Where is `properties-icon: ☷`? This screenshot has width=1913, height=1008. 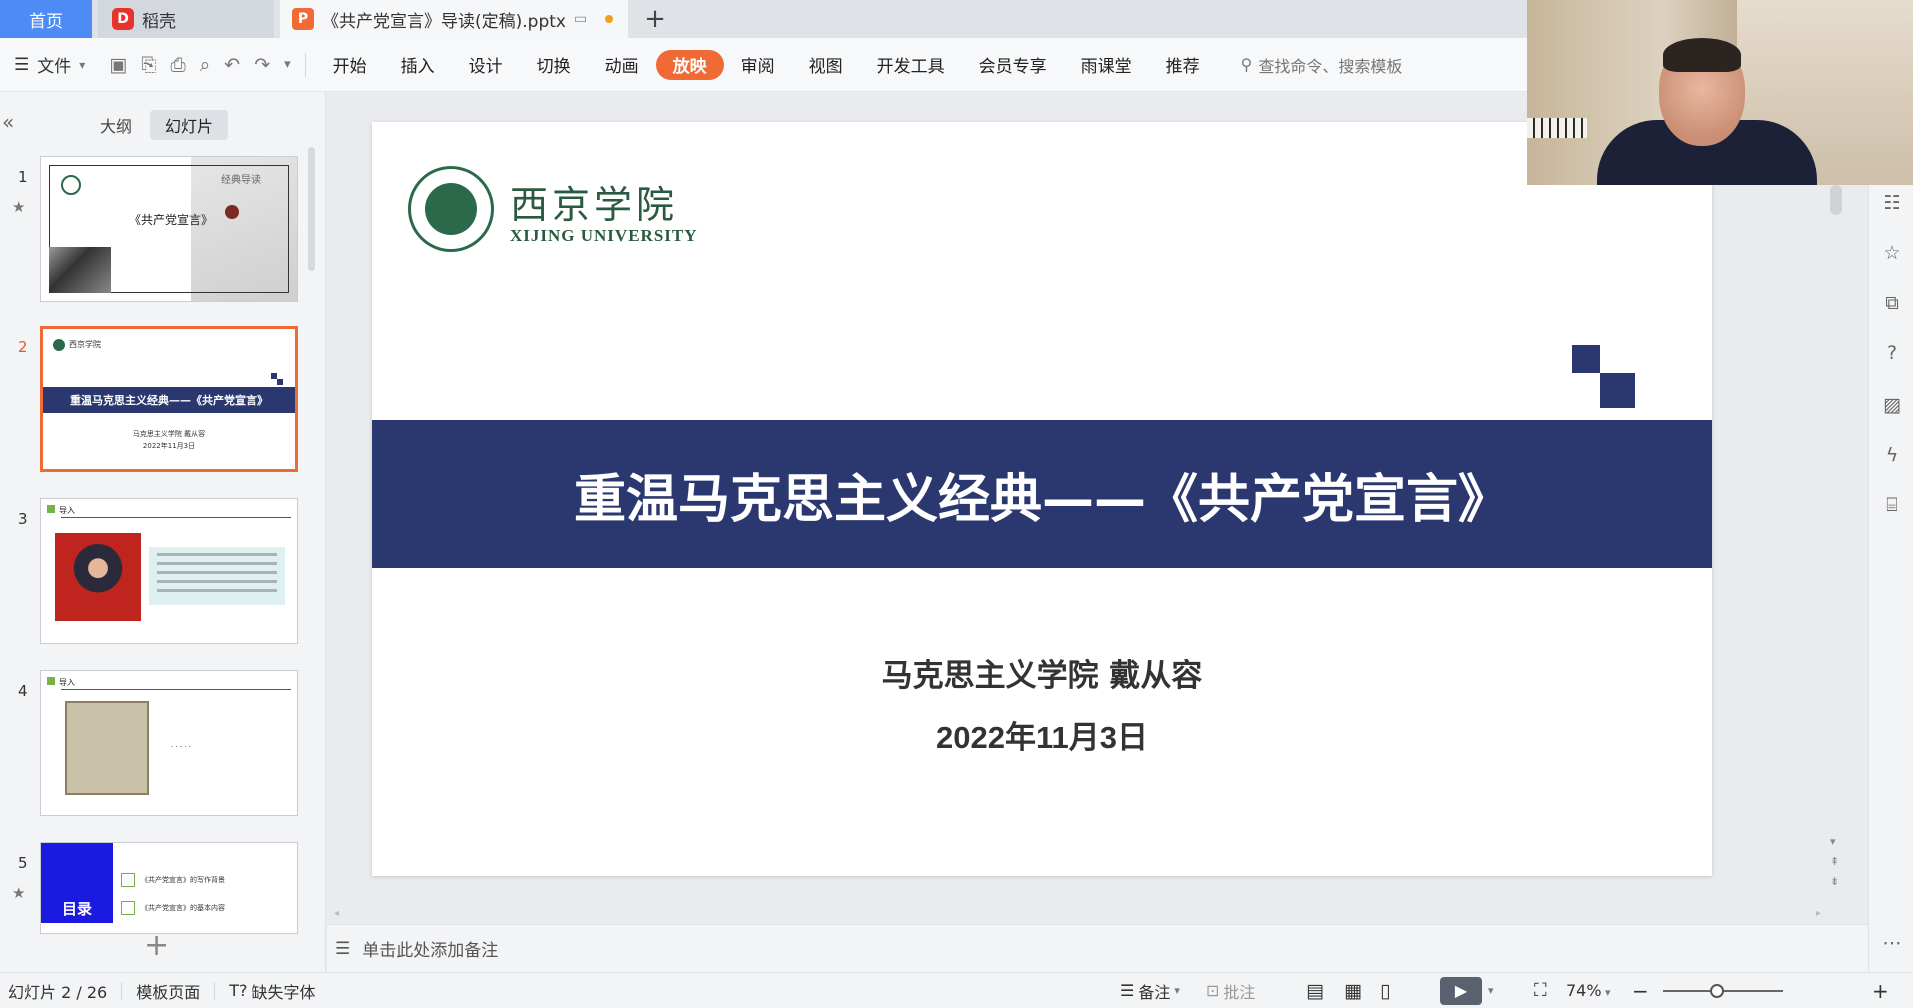
properties-icon: ☷ is located at coordinates (1892, 203).